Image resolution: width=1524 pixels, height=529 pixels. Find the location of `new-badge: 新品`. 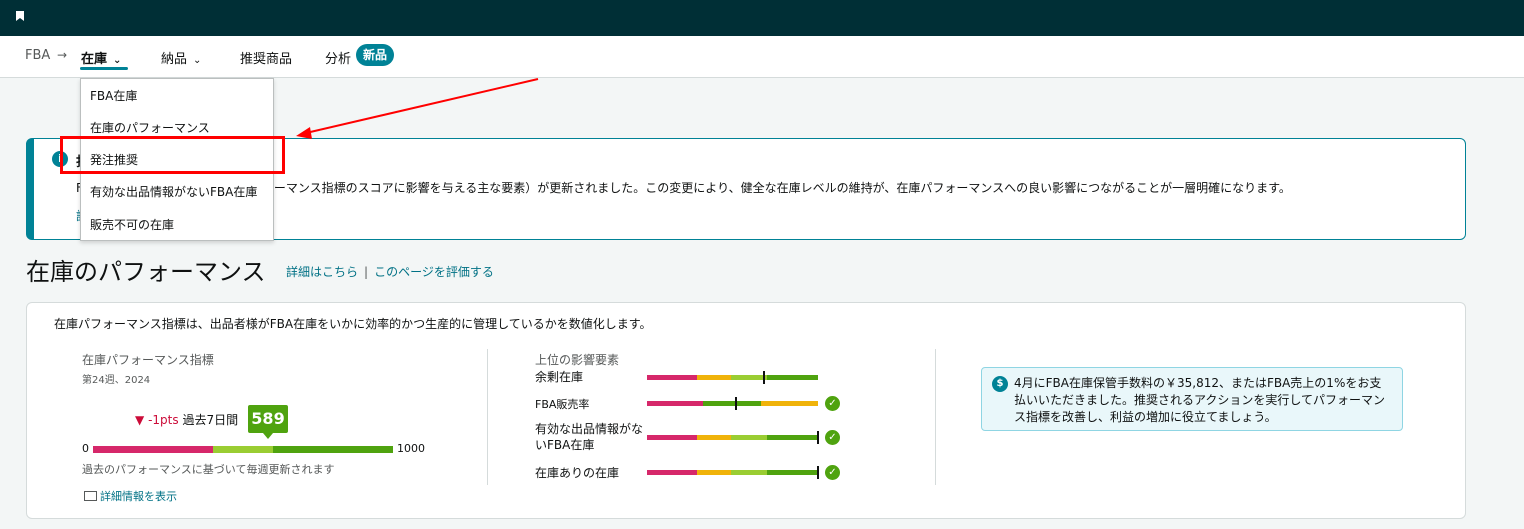

new-badge: 新品 is located at coordinates (375, 55).